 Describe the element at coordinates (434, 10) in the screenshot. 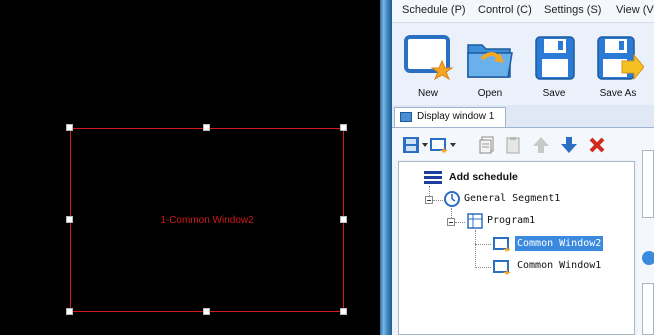

I see `menu-schedule: Schedule (P)` at that location.